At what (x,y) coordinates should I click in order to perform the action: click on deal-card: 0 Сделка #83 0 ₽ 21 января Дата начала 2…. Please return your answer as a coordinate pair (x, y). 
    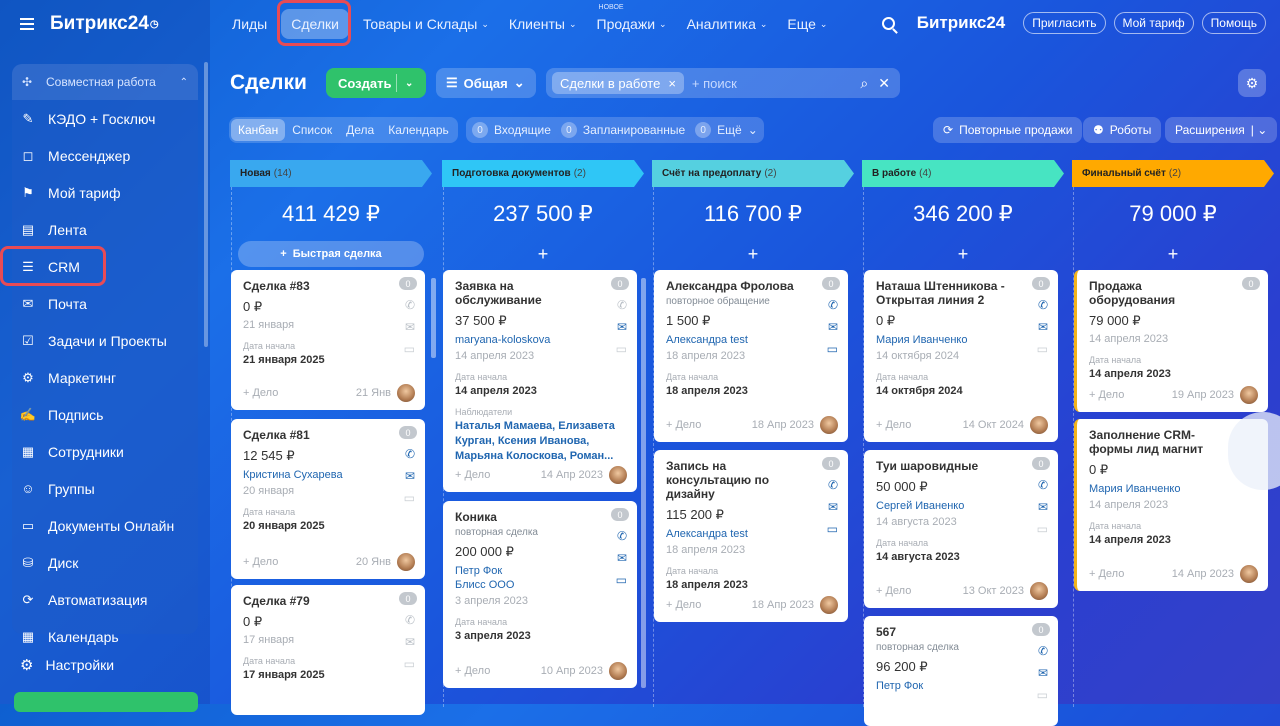
    Looking at the image, I should click on (328, 340).